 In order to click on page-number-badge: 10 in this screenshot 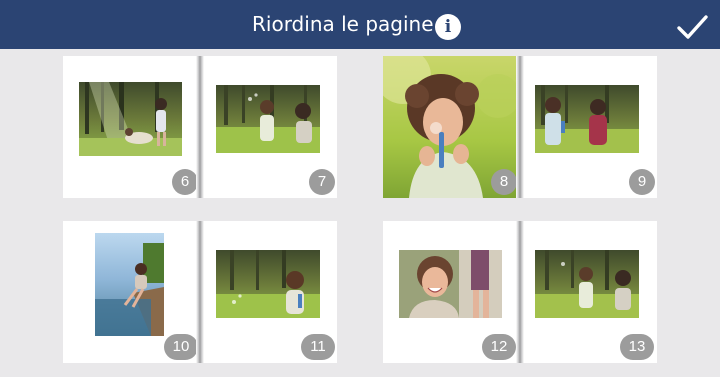, I will do `click(181, 347)`.